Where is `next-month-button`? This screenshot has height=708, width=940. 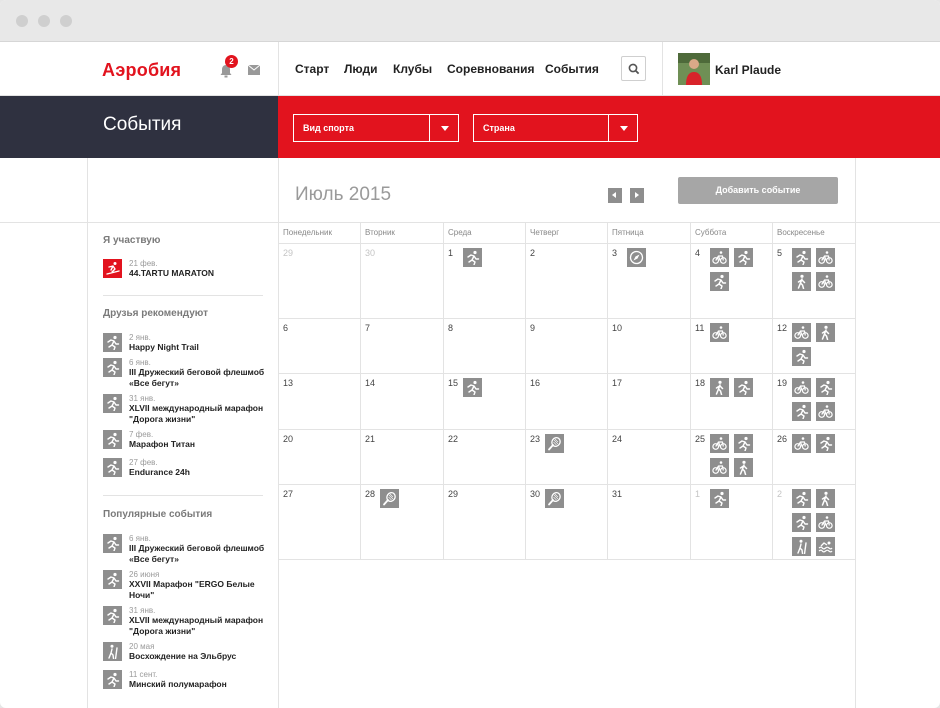 next-month-button is located at coordinates (637, 195).